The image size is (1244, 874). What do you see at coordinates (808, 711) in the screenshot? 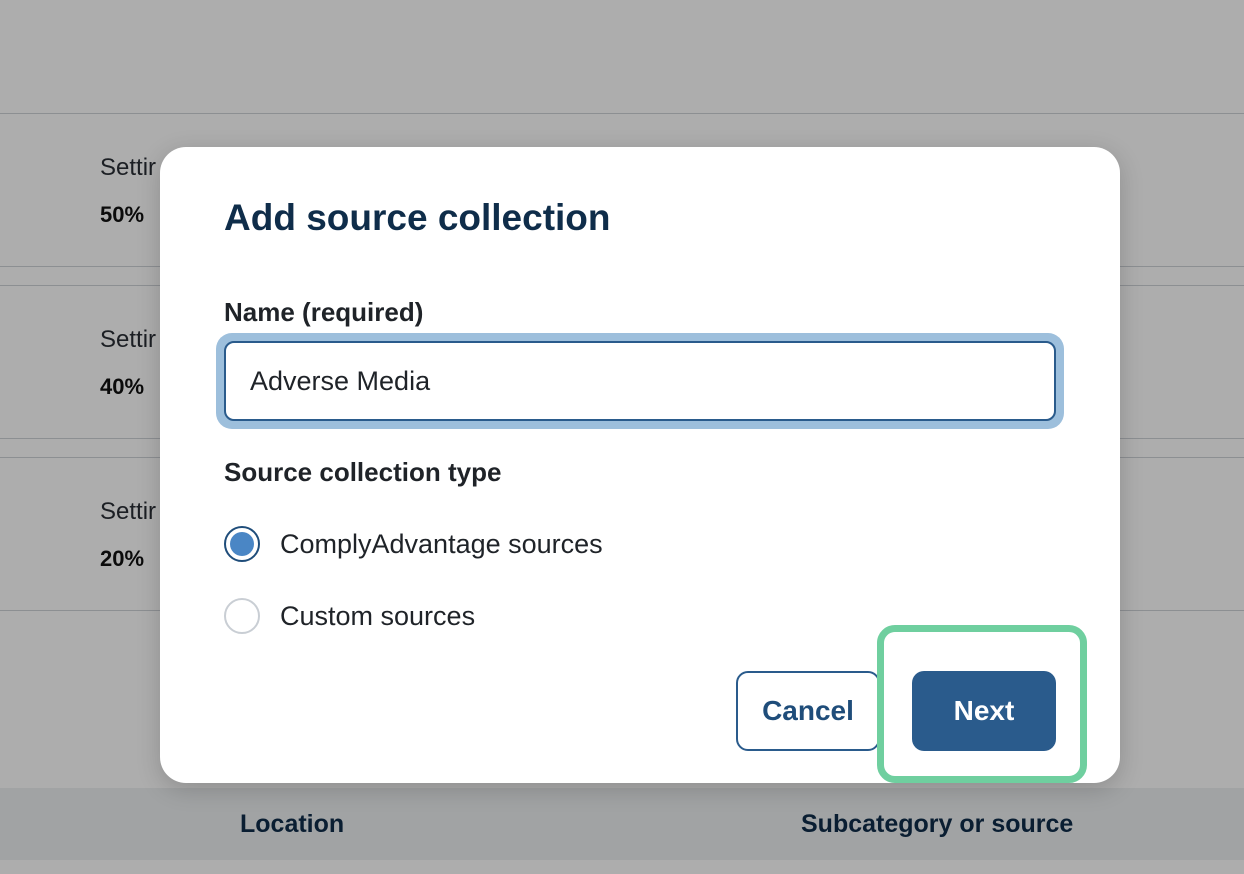
I see `cancel-button: Cancel` at bounding box center [808, 711].